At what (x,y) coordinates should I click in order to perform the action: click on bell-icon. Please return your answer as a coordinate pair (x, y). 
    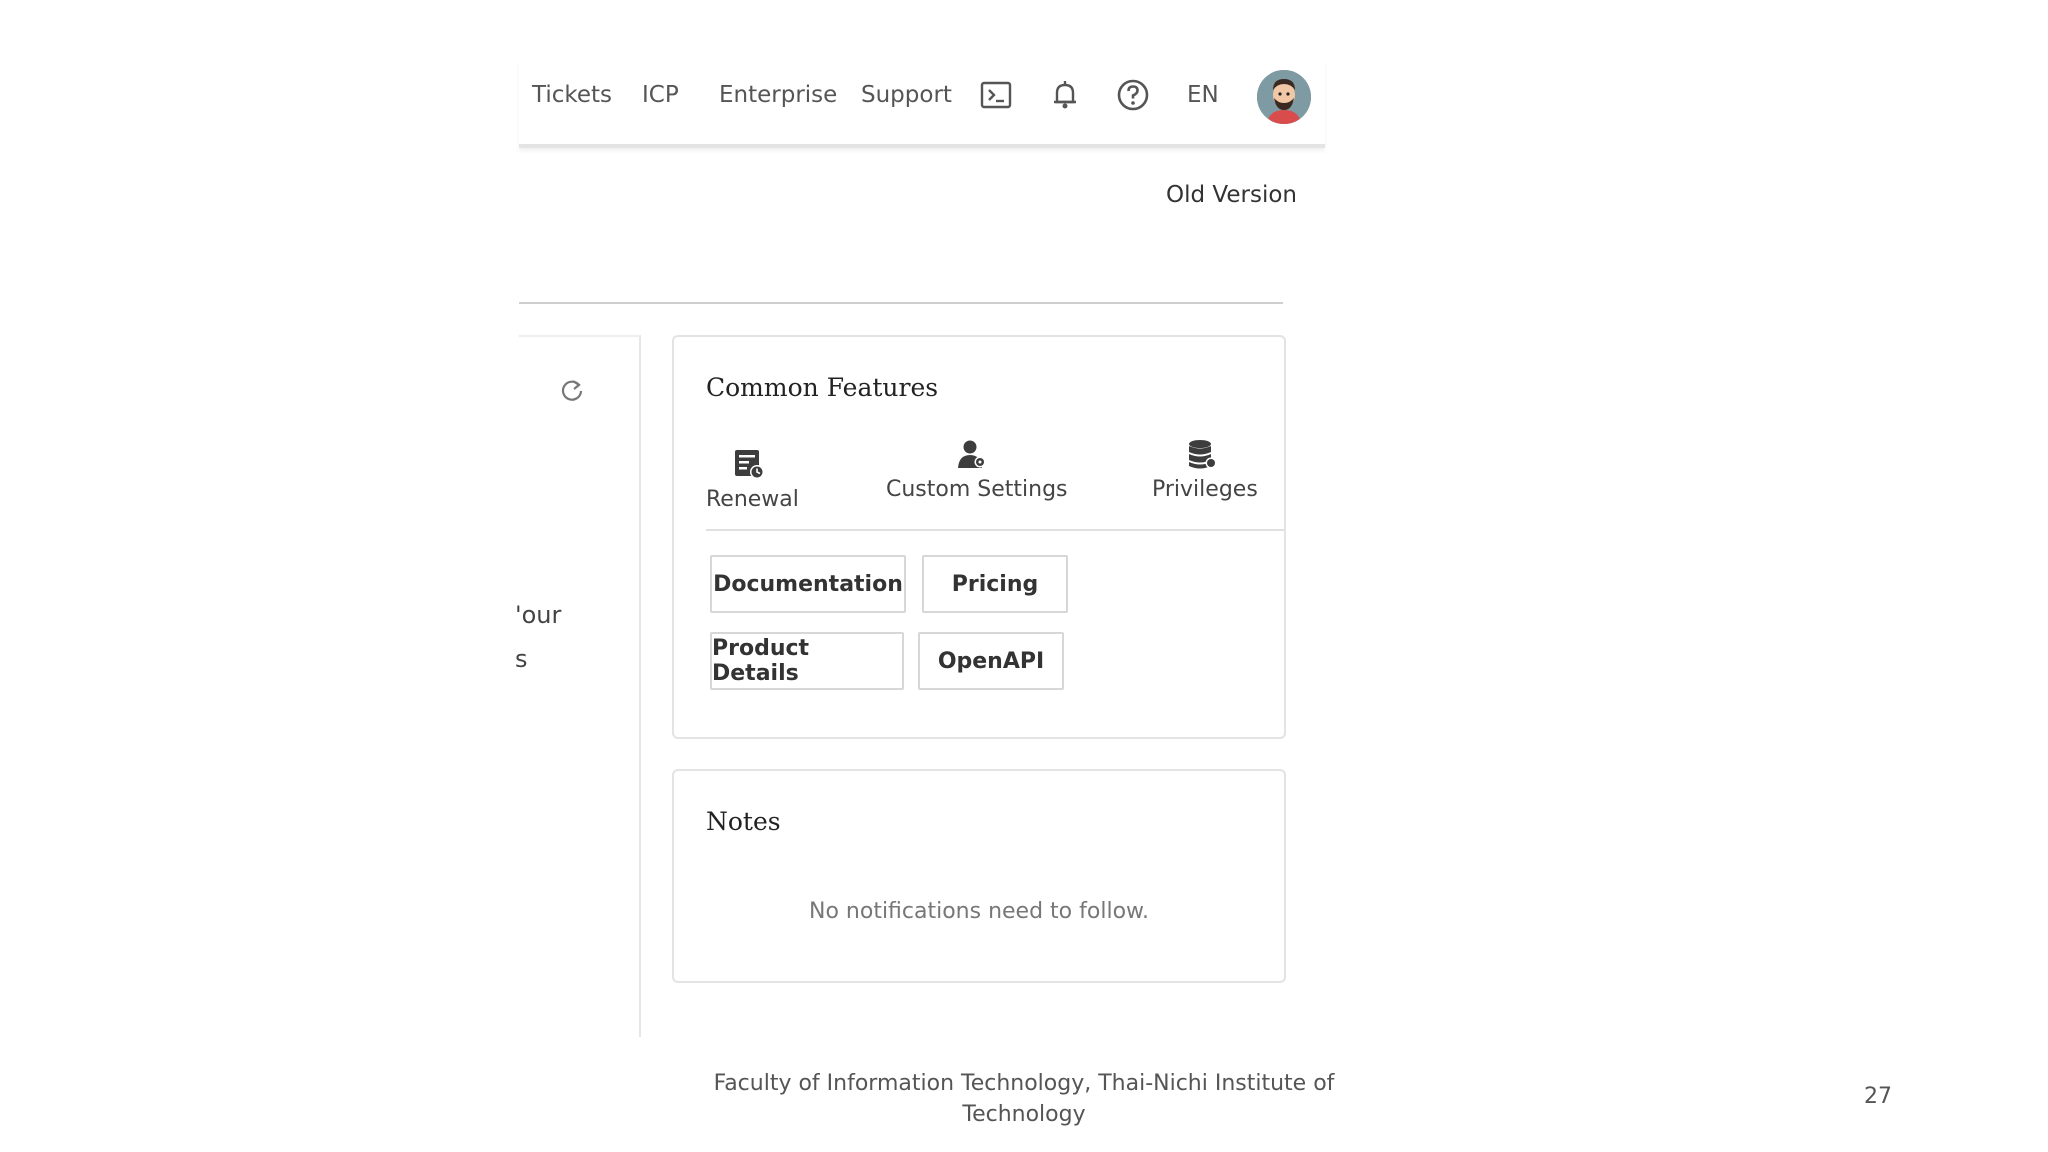
    Looking at the image, I should click on (1065, 95).